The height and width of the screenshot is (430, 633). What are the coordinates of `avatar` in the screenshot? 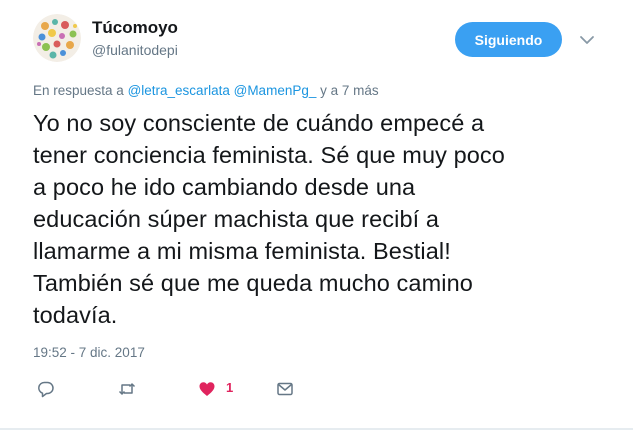 It's located at (57, 38).